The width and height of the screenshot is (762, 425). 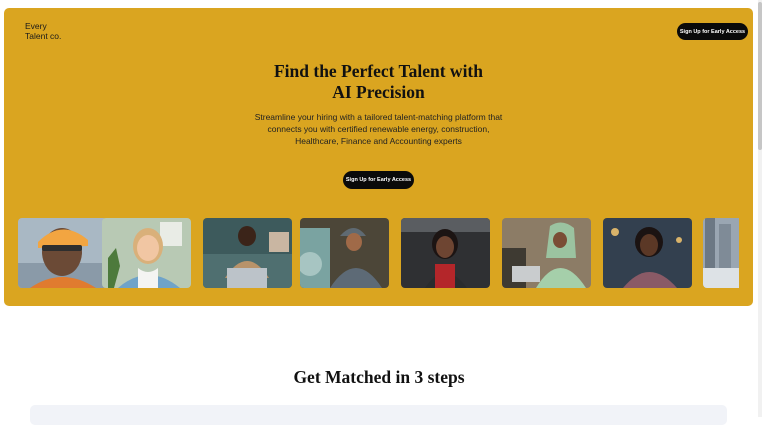 I want to click on page-scrollbar, so click(x=760, y=208).